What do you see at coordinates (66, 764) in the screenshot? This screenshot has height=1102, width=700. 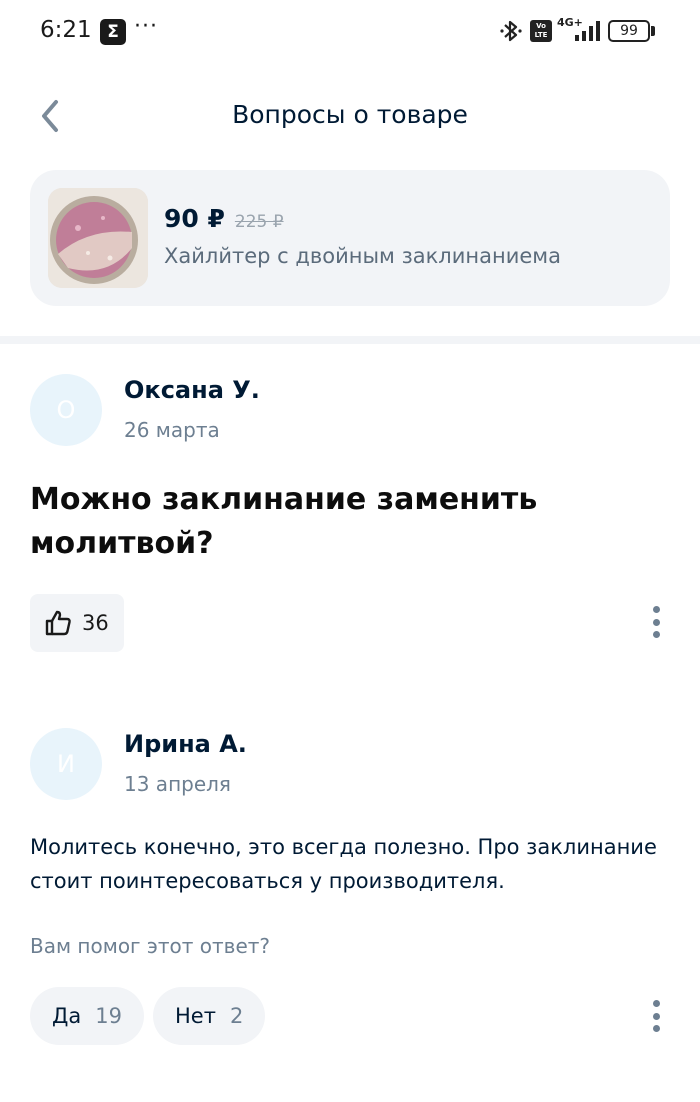 I see `avatar: И` at bounding box center [66, 764].